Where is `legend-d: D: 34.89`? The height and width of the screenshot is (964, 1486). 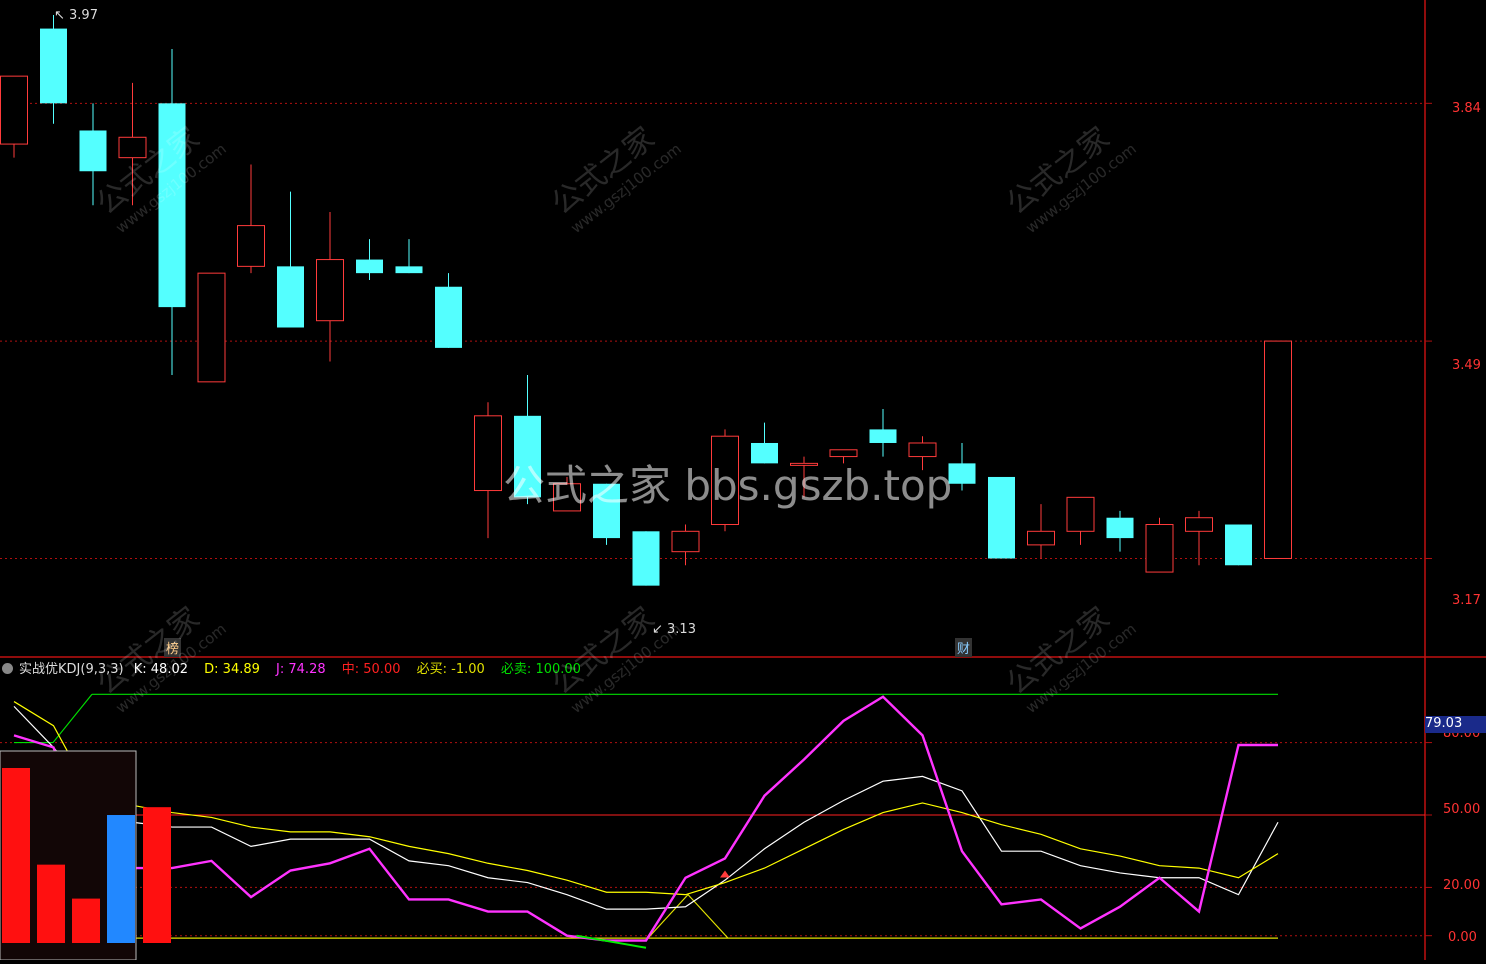
legend-d: D: 34.89 is located at coordinates (232, 669).